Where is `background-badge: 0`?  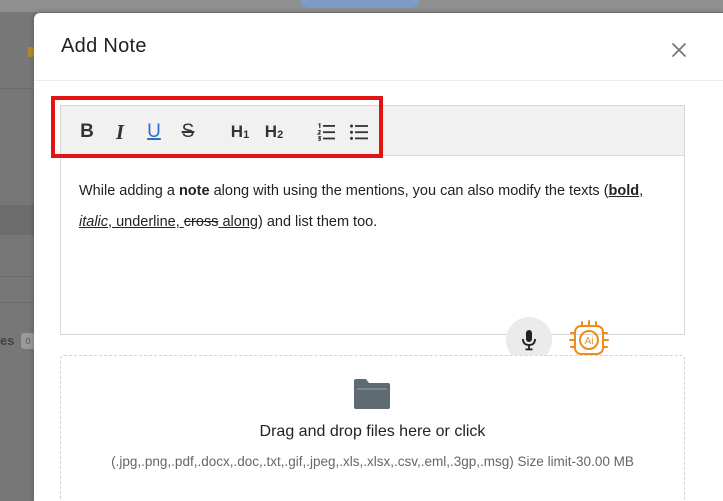 background-badge: 0 is located at coordinates (28, 341).